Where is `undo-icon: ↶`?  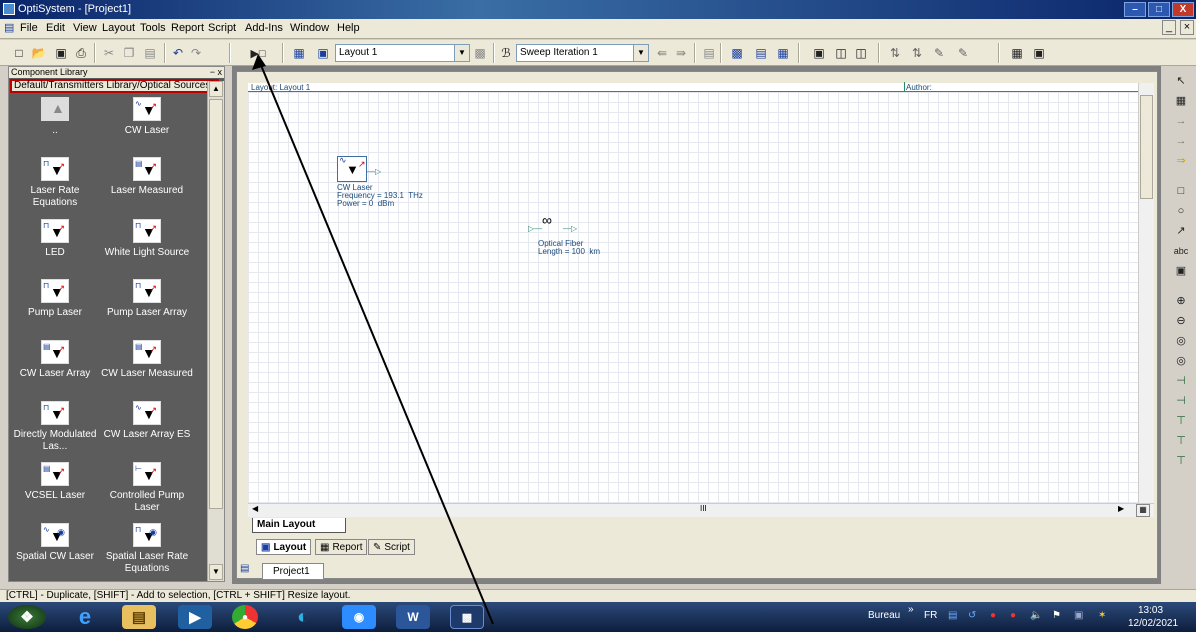
undo-icon: ↶ is located at coordinates (178, 53).